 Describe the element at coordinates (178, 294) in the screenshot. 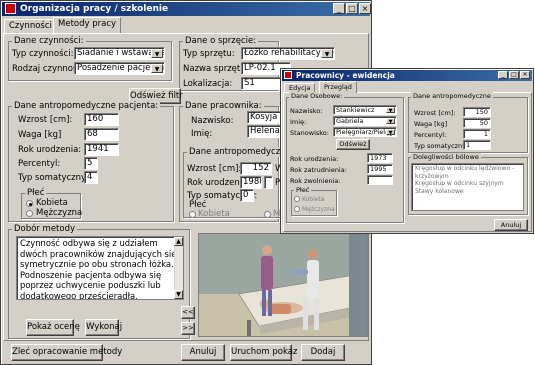

I see `scroll-down-icon: ▼` at that location.